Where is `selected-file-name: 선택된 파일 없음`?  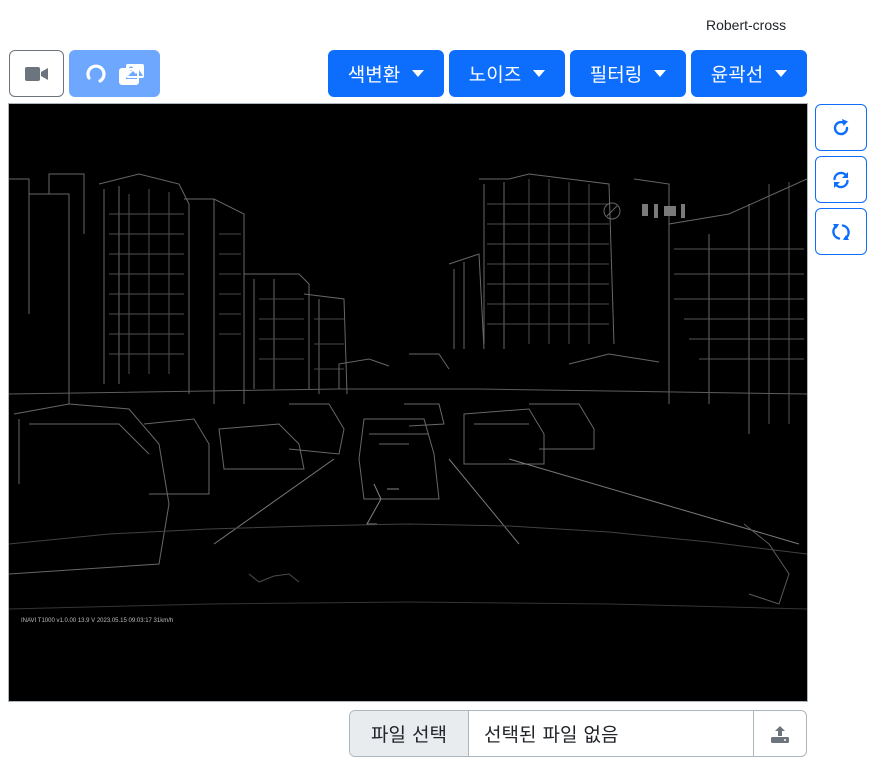 selected-file-name: 선택된 파일 없음 is located at coordinates (551, 735).